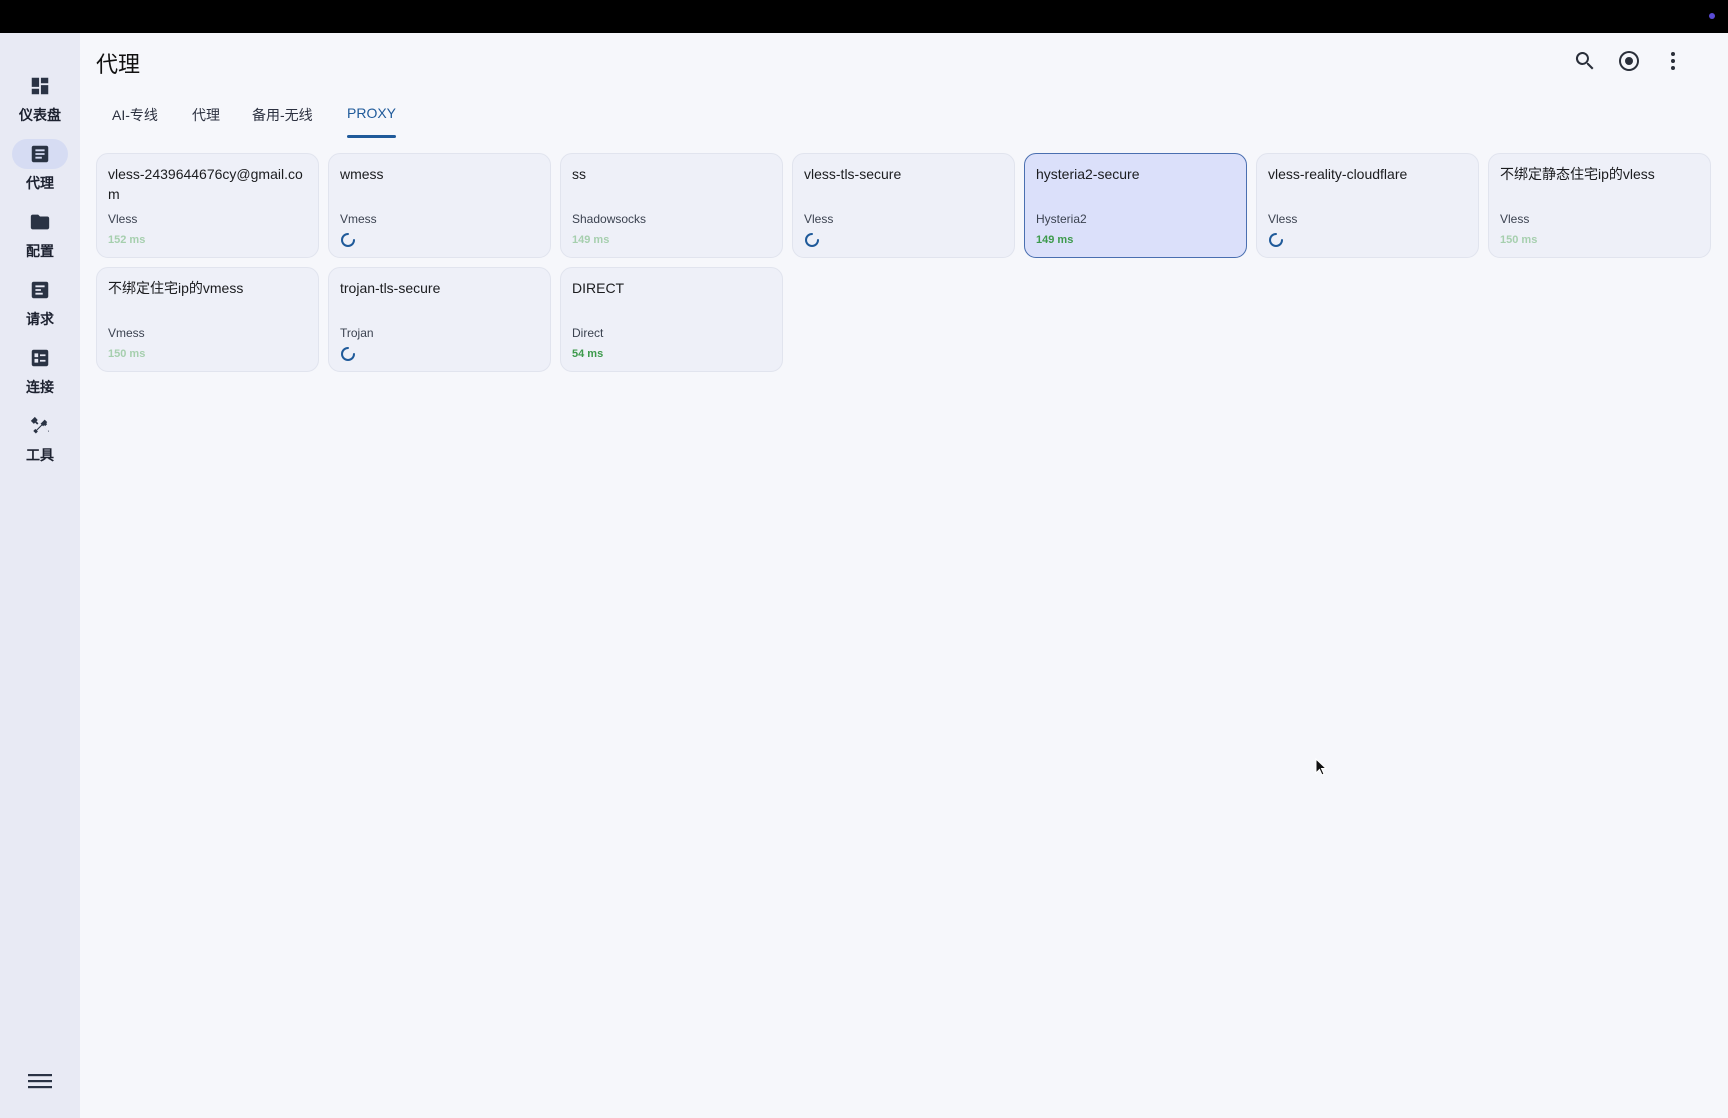 The image size is (1728, 1118). What do you see at coordinates (40, 183) in the screenshot?
I see `nav-label: 代理` at bounding box center [40, 183].